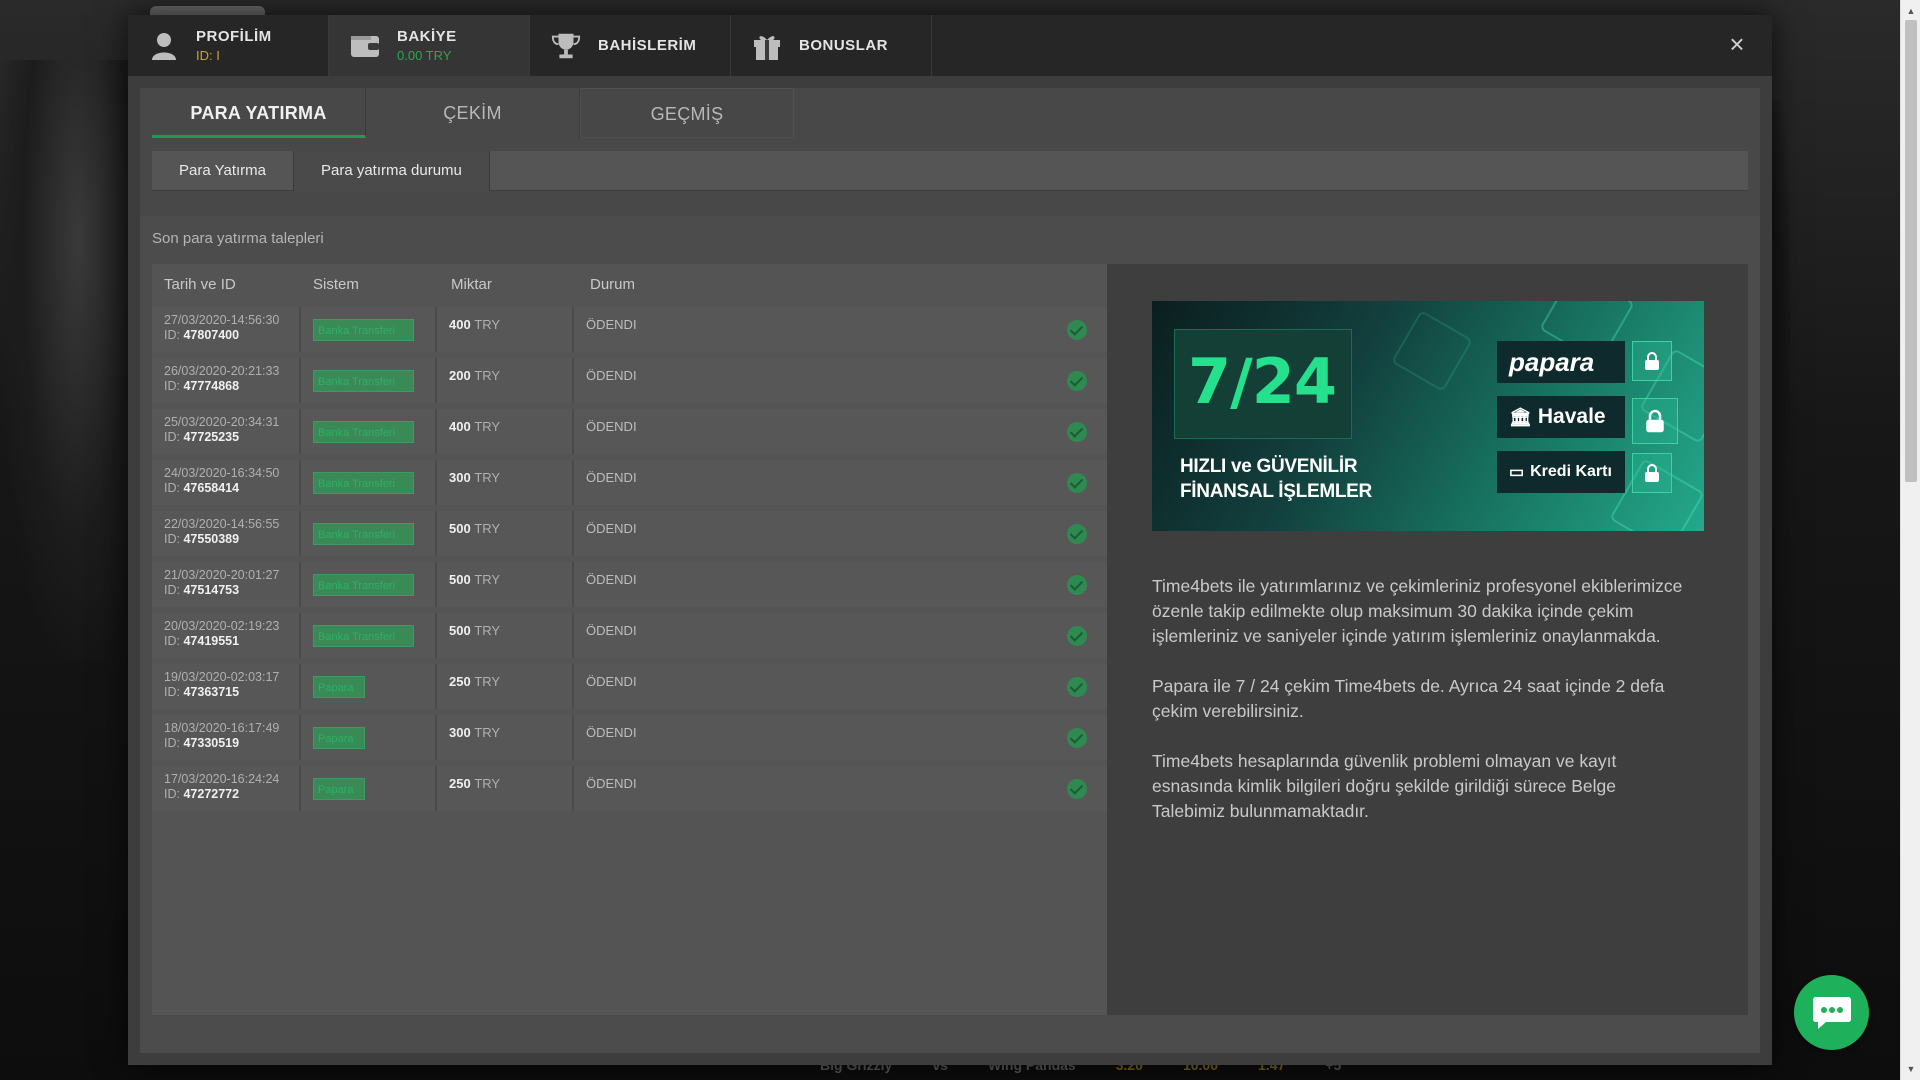 This screenshot has width=1920, height=1080. Describe the element at coordinates (629, 284) in the screenshot. I see `table-header: Tarih ve ID Sistem Miktar Durum` at that location.